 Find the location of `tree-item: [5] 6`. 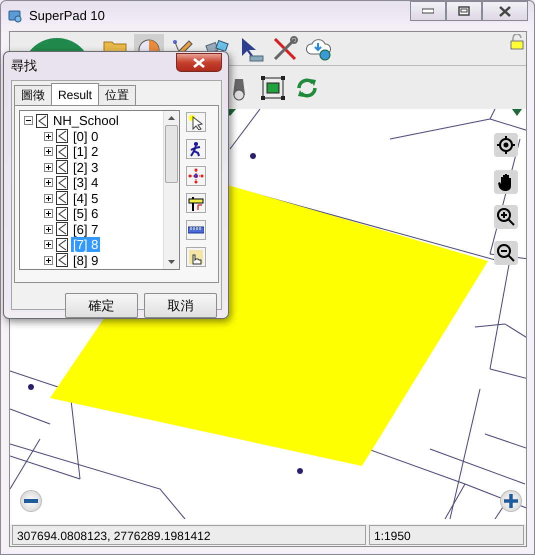

tree-item: [5] 6 is located at coordinates (85, 214).